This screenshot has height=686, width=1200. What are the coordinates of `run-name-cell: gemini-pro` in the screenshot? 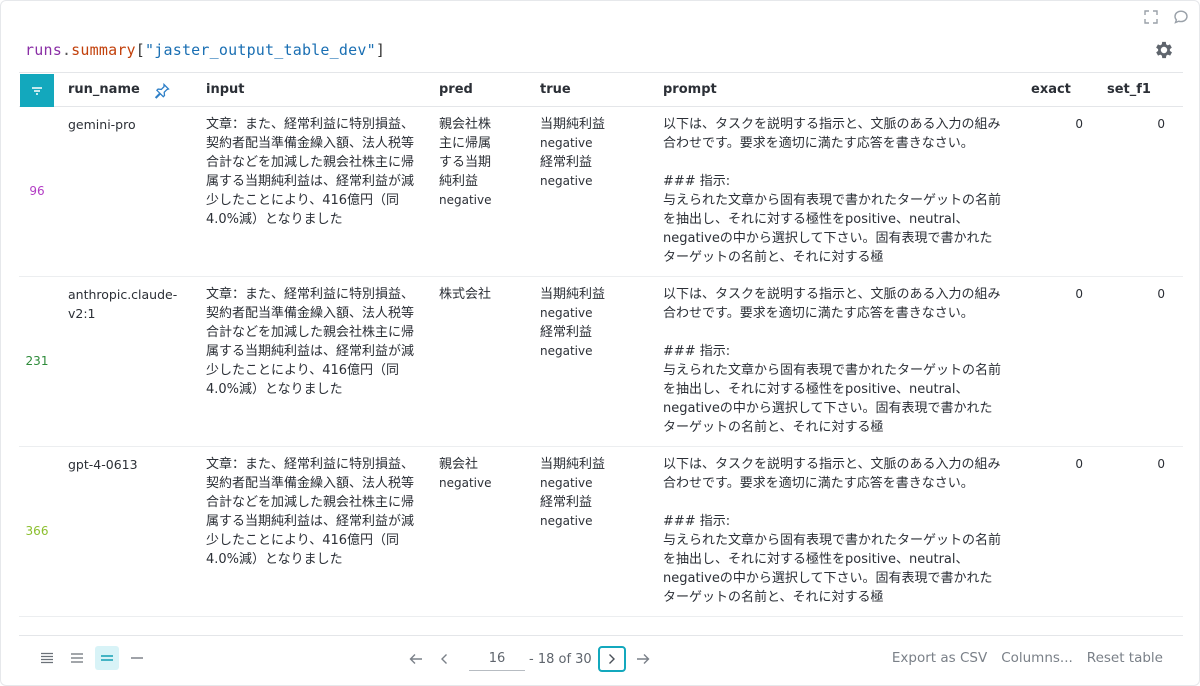 It's located at (128, 124).